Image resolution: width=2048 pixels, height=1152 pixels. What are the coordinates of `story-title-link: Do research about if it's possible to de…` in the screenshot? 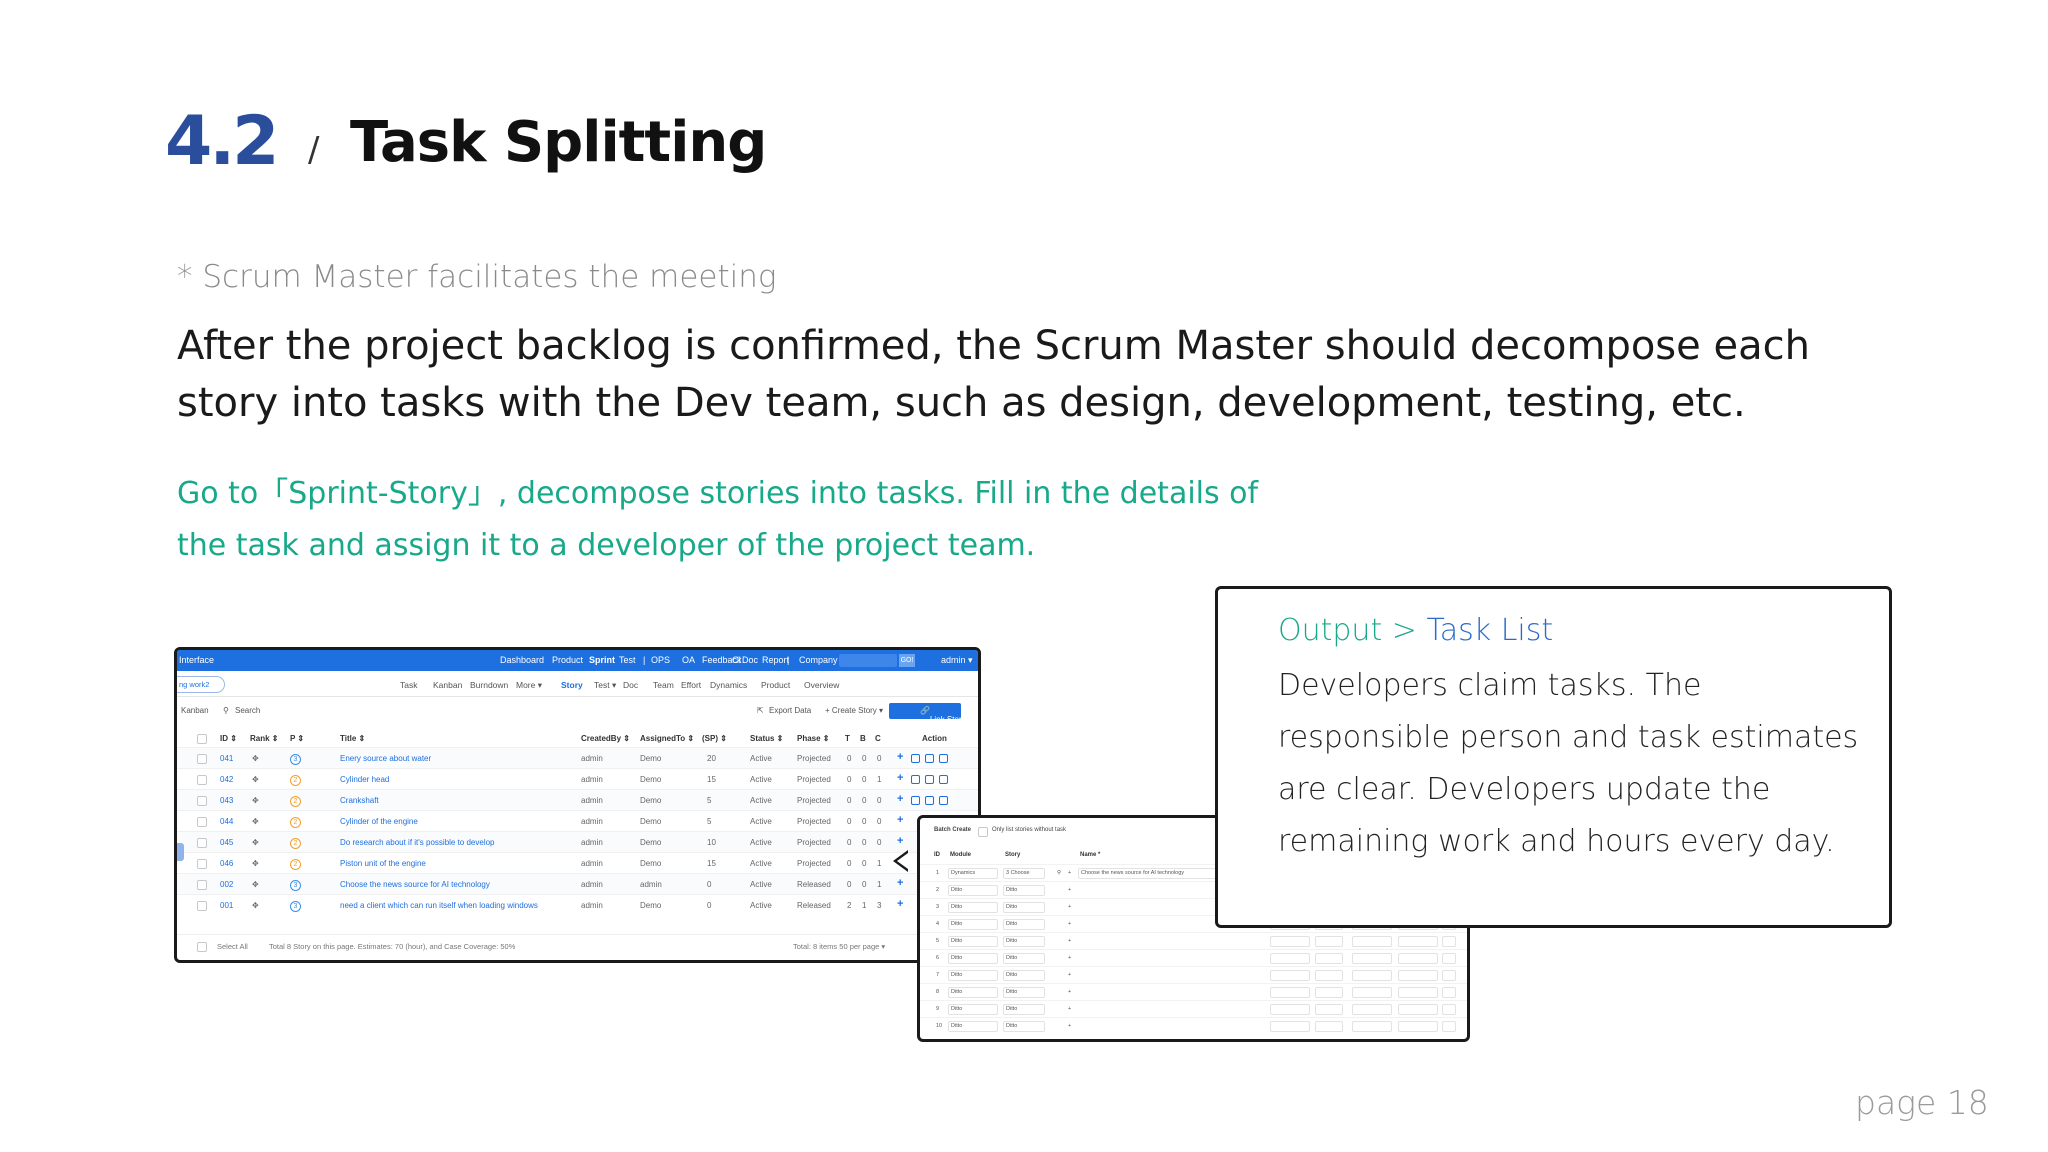 It's located at (417, 842).